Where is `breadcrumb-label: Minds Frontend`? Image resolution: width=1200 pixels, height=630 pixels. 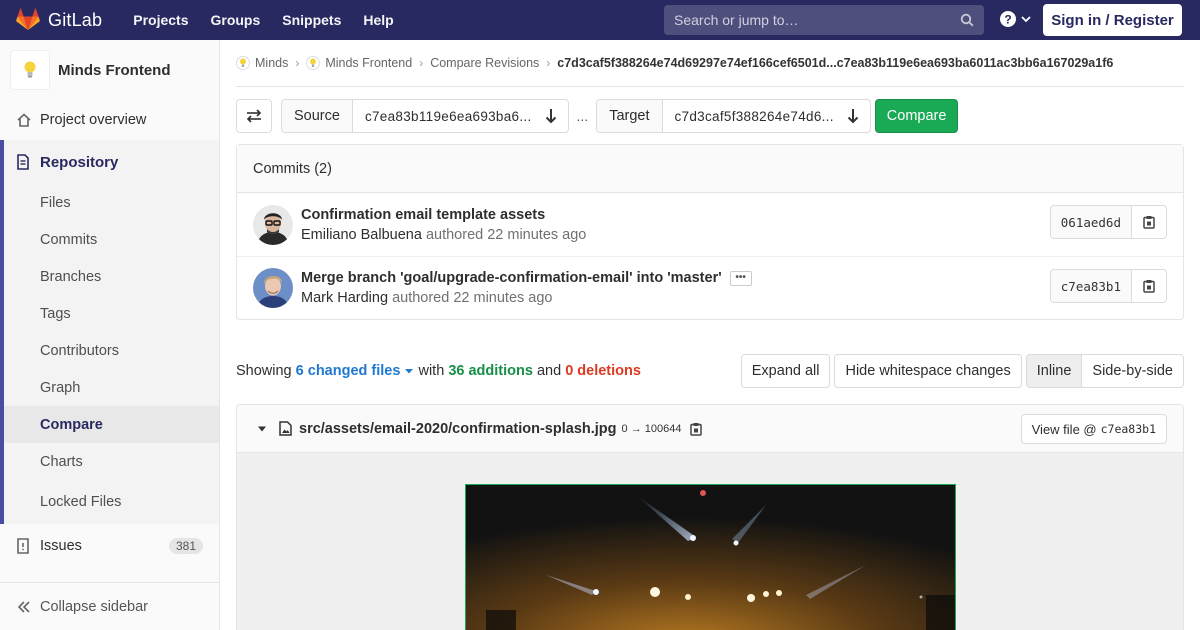 breadcrumb-label: Minds Frontend is located at coordinates (369, 63).